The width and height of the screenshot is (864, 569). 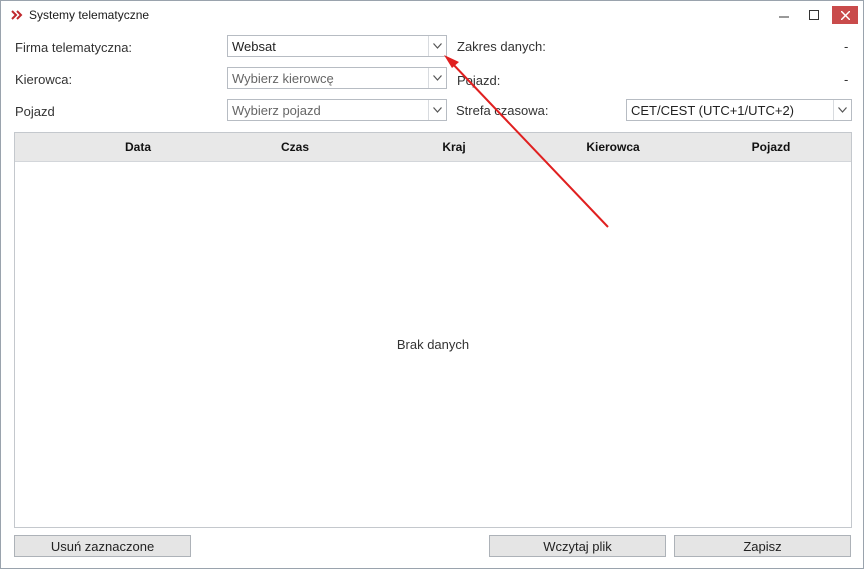 I want to click on column-header-kraj: Kraj, so click(x=453, y=147).